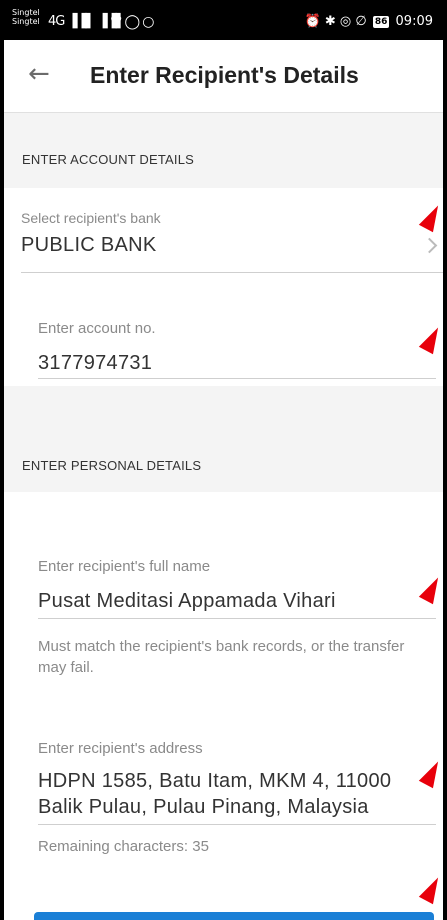  What do you see at coordinates (232, 272) in the screenshot?
I see `bank-underline` at bounding box center [232, 272].